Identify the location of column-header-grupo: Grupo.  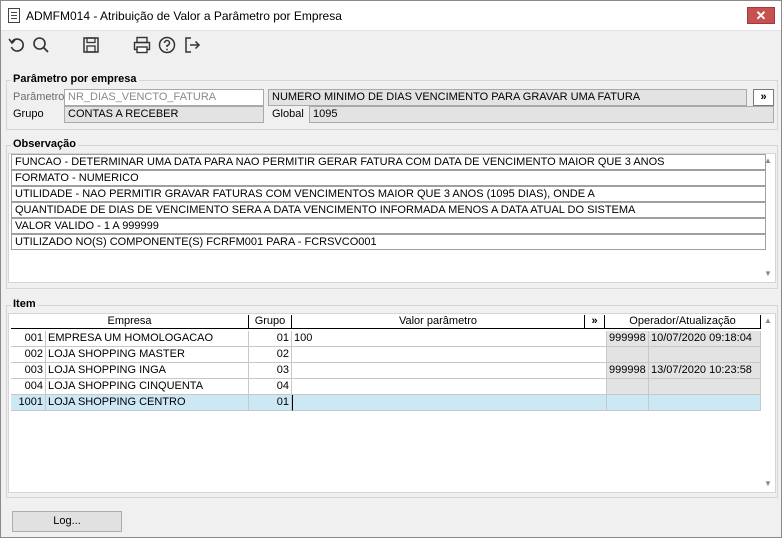
(270, 322).